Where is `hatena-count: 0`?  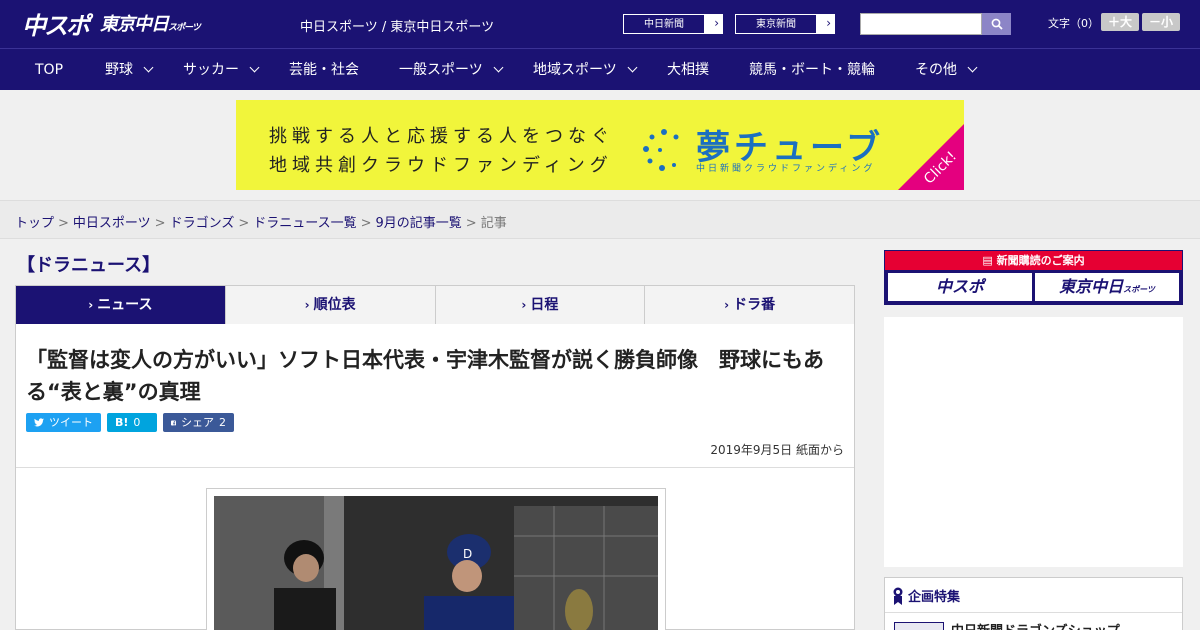
hatena-count: 0 is located at coordinates (137, 422).